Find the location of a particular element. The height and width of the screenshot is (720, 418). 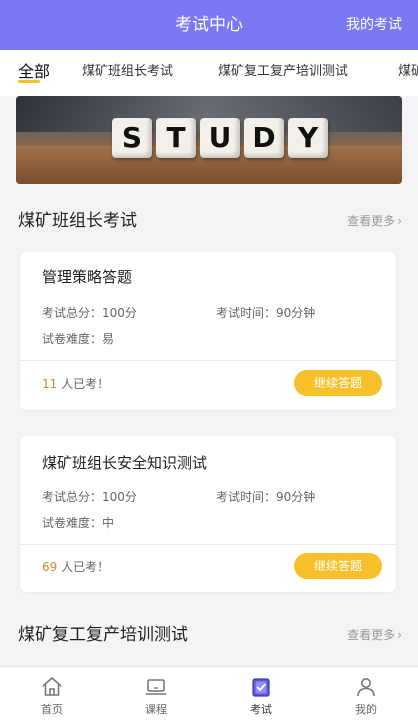

die-letter: U is located at coordinates (220, 138).